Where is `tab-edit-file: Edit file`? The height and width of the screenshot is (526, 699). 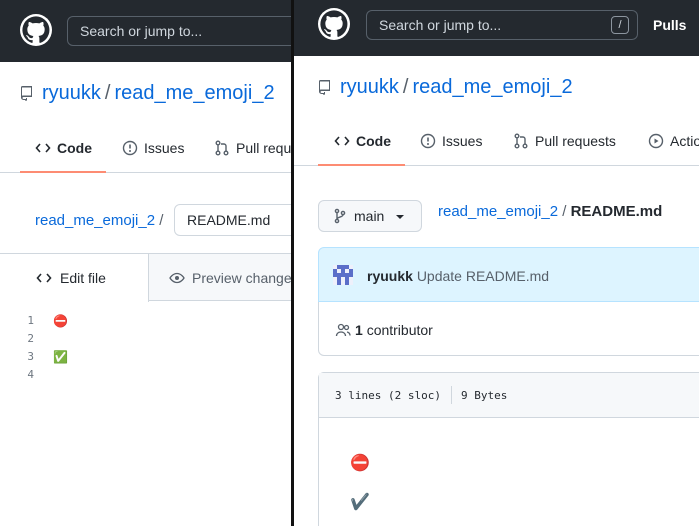 tab-edit-file: Edit file is located at coordinates (74, 278).